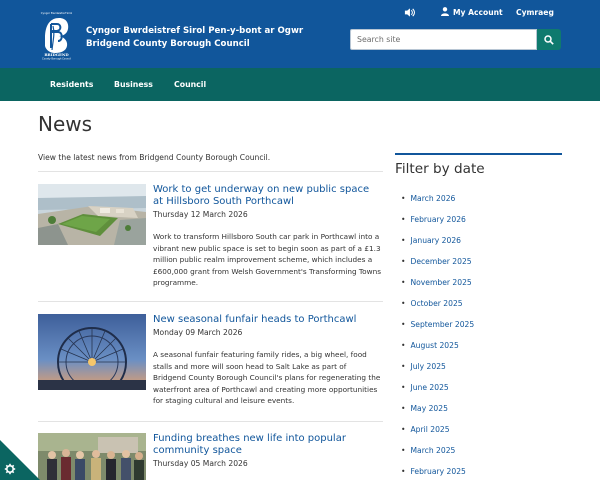 This screenshot has height=480, width=600. Describe the element at coordinates (440, 169) in the screenshot. I see `filter-heading: Filter by date` at that location.